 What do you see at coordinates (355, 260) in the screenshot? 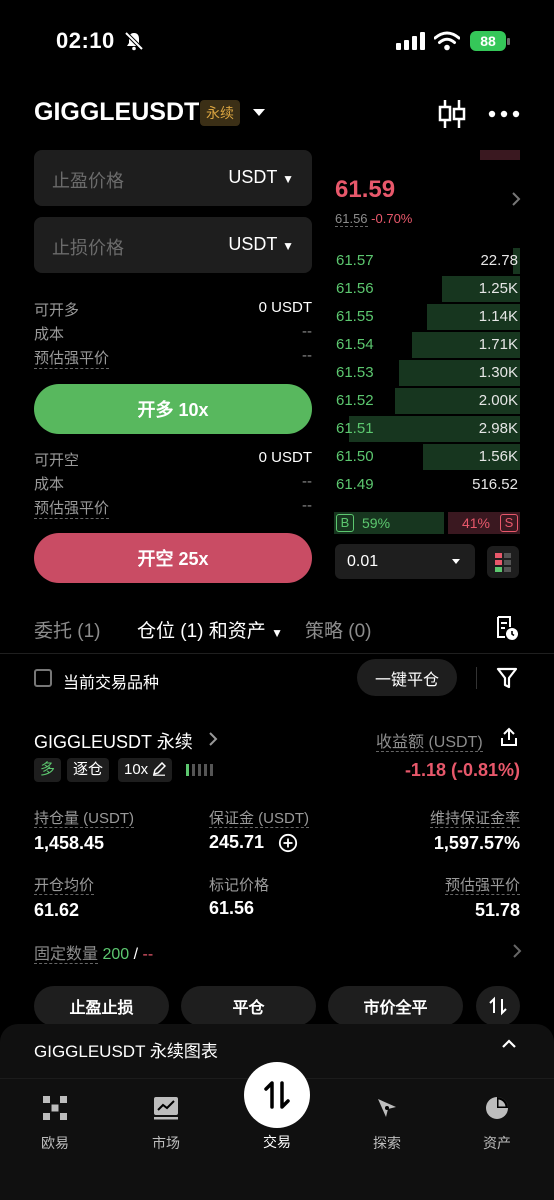
I see `bid-price: 61.57` at bounding box center [355, 260].